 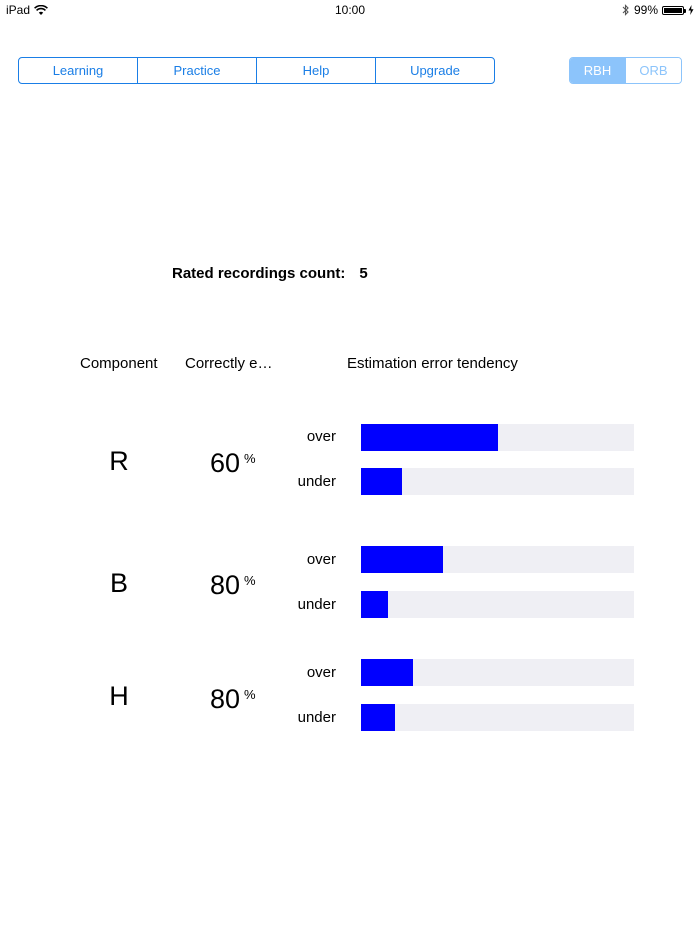 What do you see at coordinates (196, 70) in the screenshot?
I see `tab-practice: Practice` at bounding box center [196, 70].